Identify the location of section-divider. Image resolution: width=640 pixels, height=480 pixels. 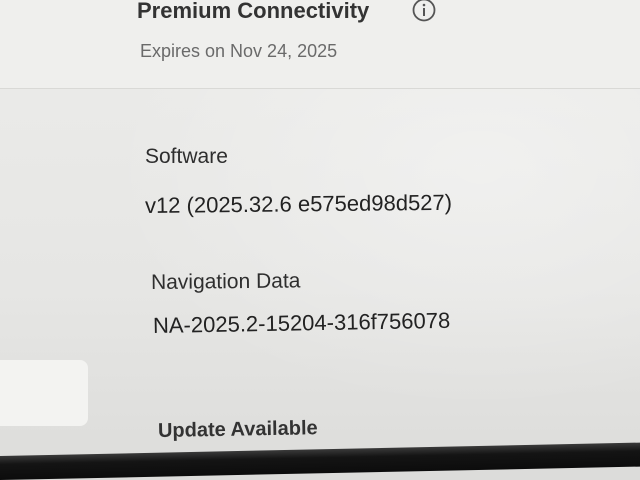
(320, 88).